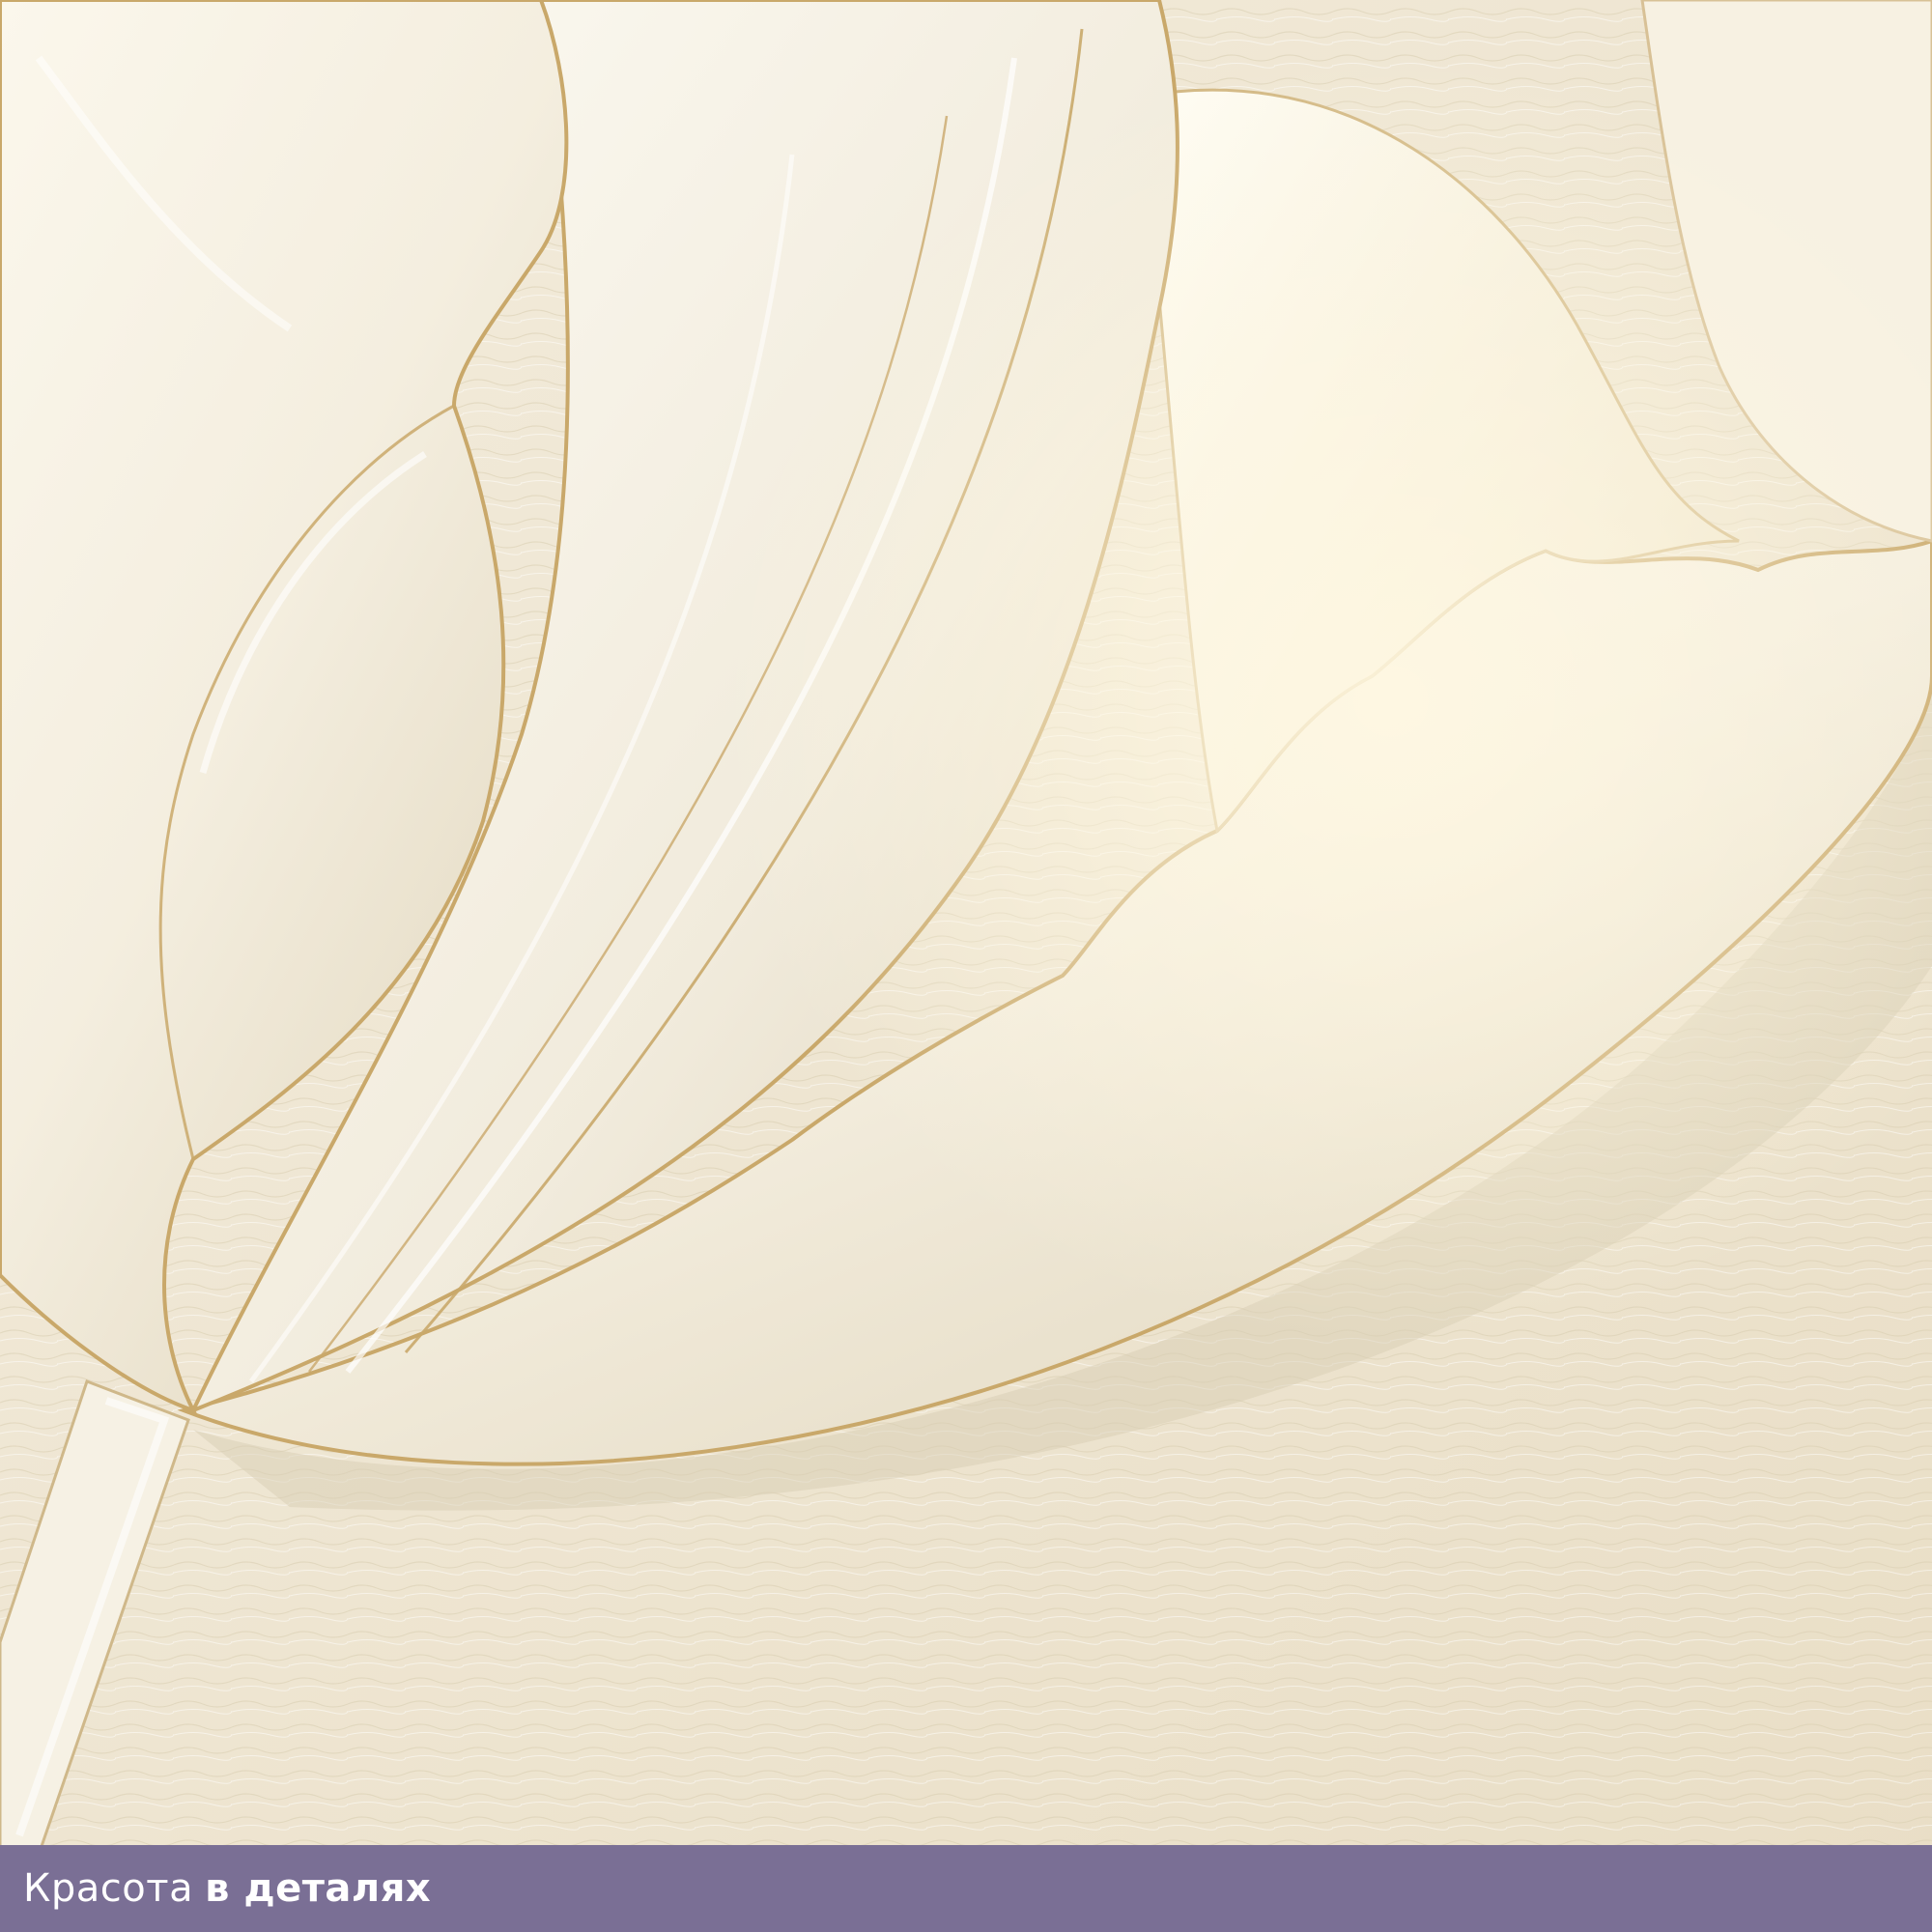  Describe the element at coordinates (966, 1888) in the screenshot. I see `caption-bar: Красота в деталях` at that location.